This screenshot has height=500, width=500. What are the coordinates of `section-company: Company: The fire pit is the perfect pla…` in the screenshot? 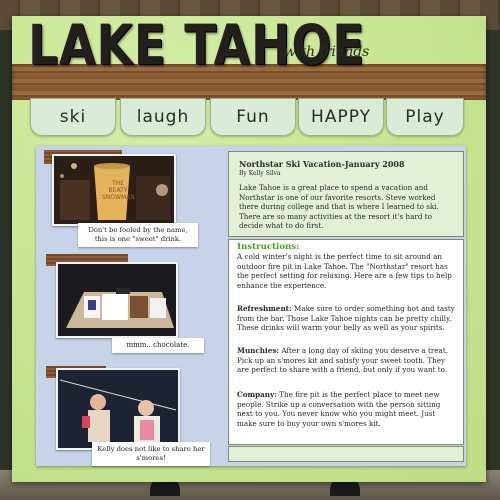 It's located at (347, 409).